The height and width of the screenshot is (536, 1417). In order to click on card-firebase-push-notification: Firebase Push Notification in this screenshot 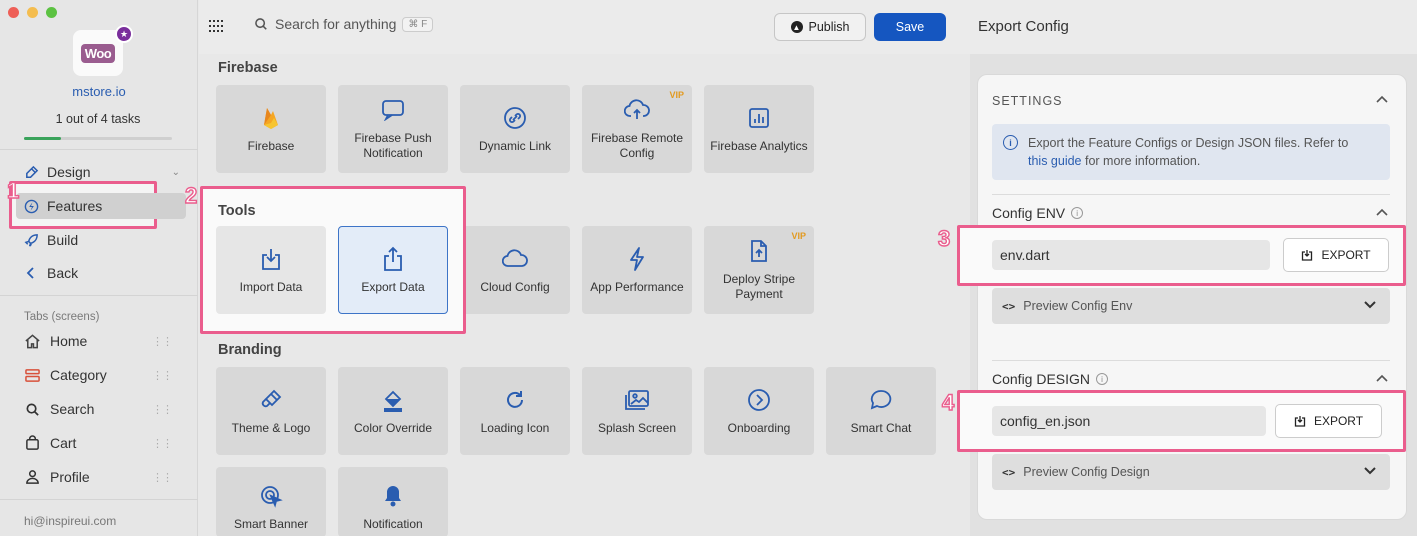, I will do `click(393, 129)`.